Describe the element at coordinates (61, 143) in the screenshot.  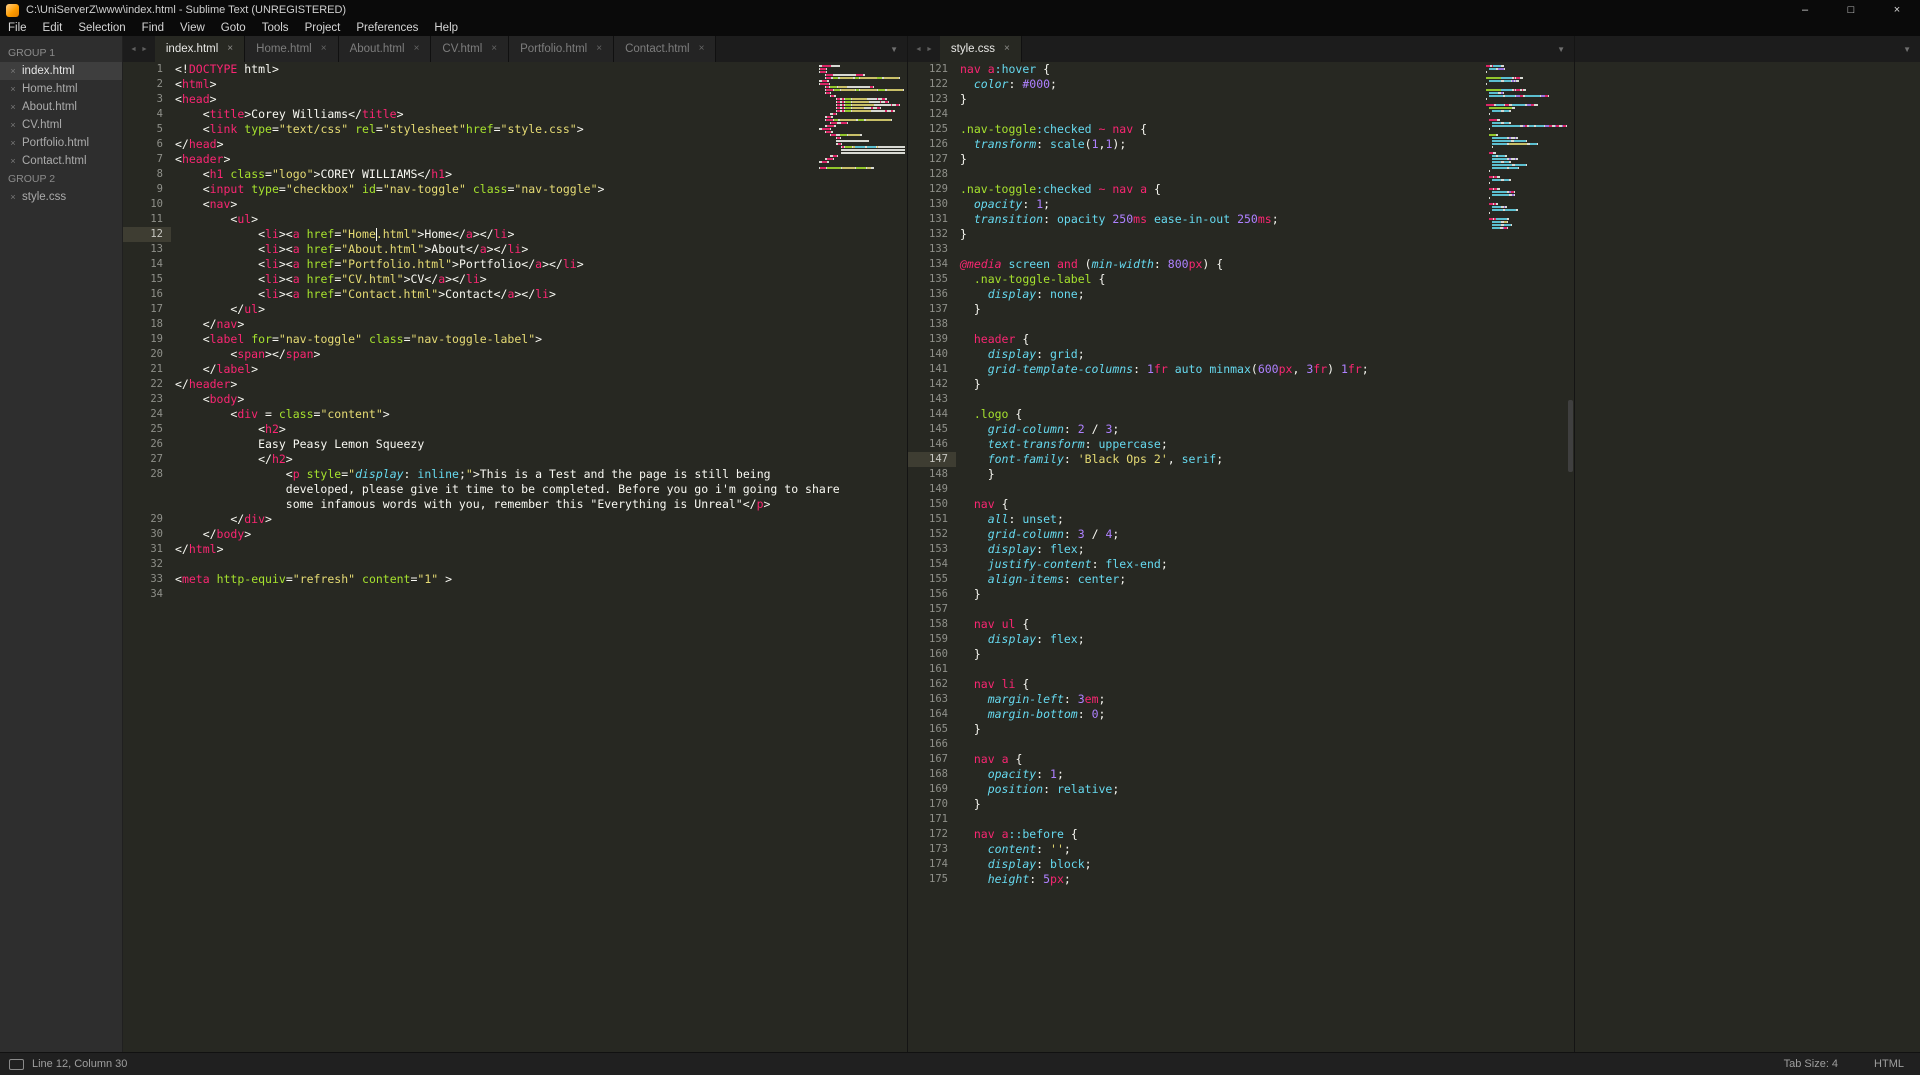
I see `sidebar-item-Portfolio.html: × Portfolio.html` at that location.